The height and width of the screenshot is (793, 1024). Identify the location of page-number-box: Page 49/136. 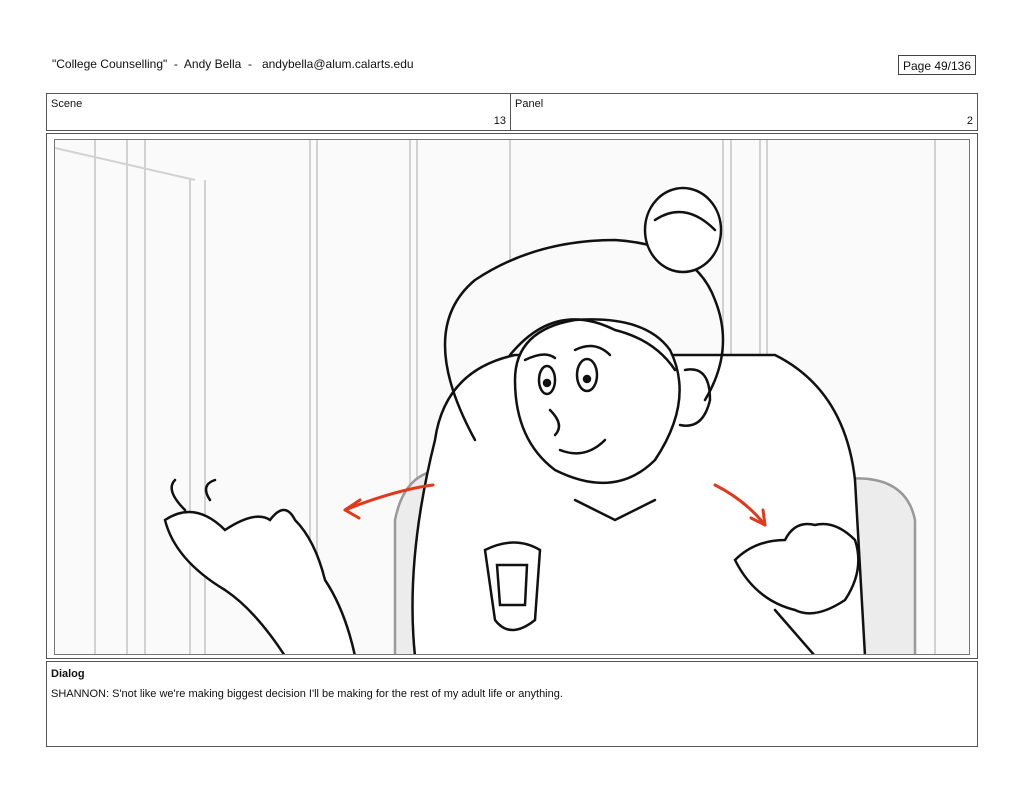
(937, 65).